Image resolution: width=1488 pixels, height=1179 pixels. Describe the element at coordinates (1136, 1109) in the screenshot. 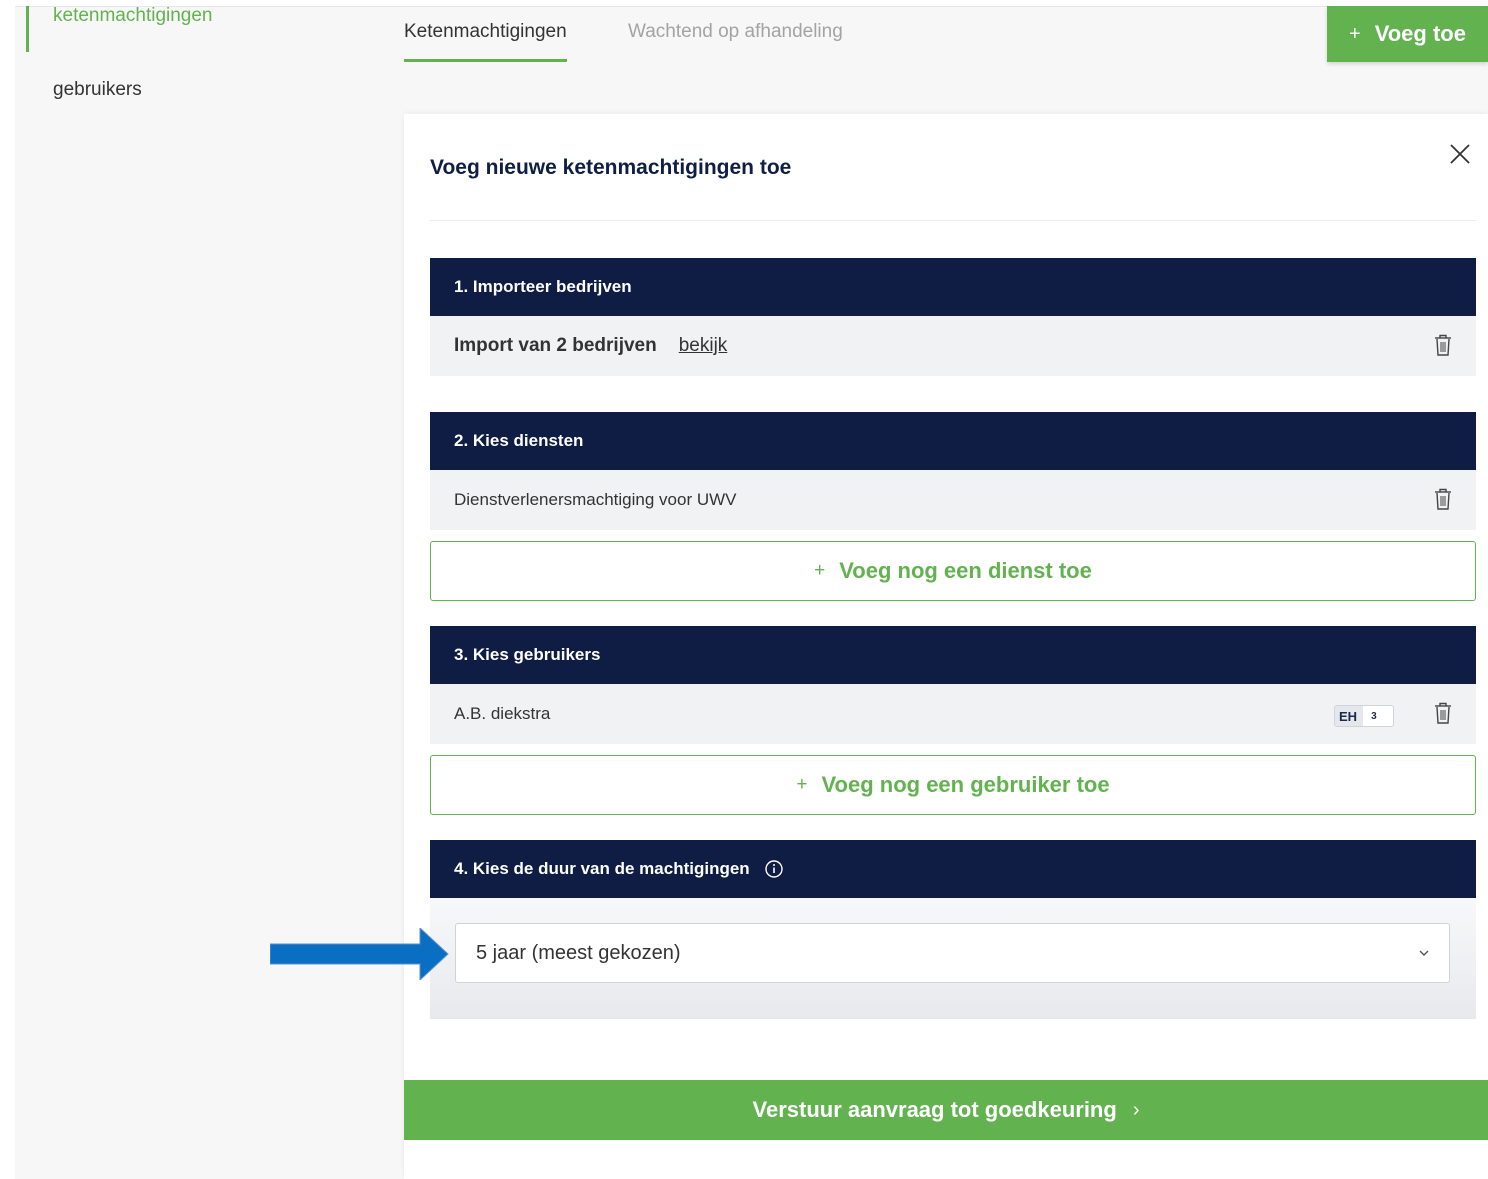

I see `chevron-right-icon: ›` at that location.